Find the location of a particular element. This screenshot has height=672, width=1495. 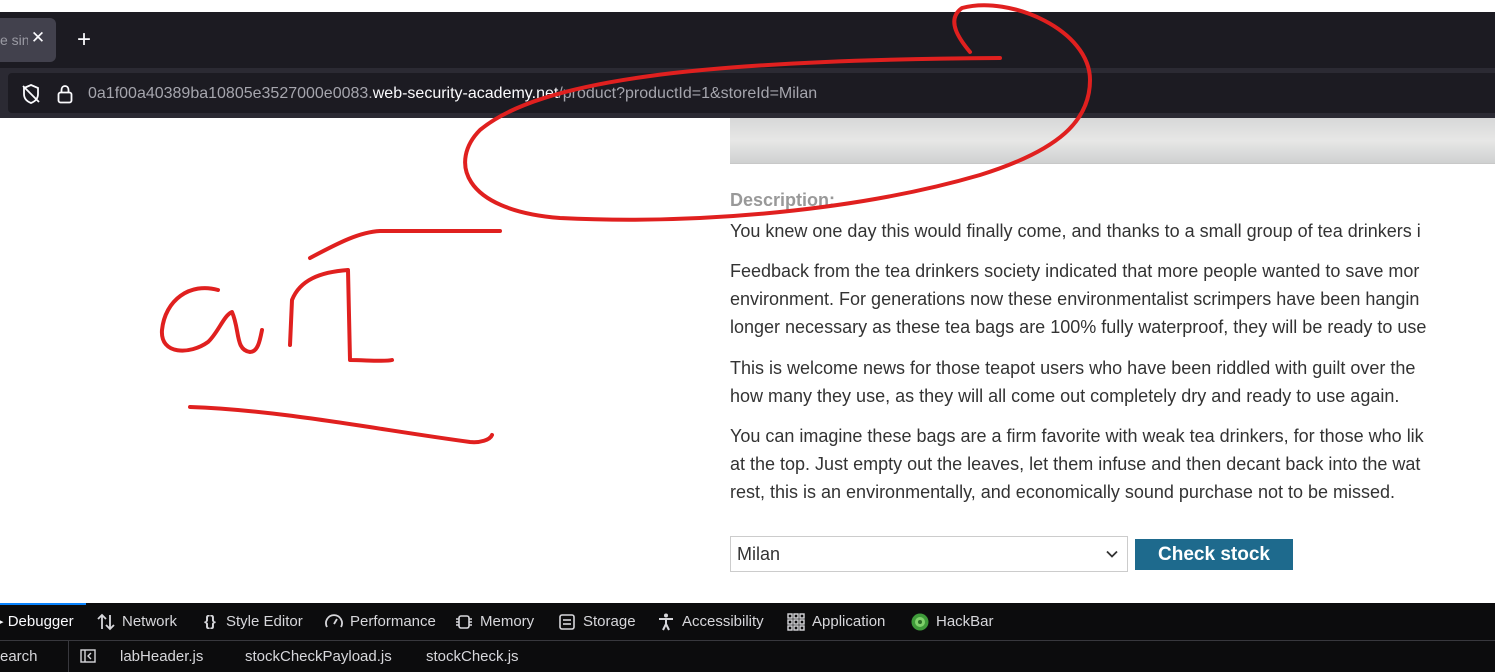

sidebar-toggle-icon is located at coordinates (88, 656).